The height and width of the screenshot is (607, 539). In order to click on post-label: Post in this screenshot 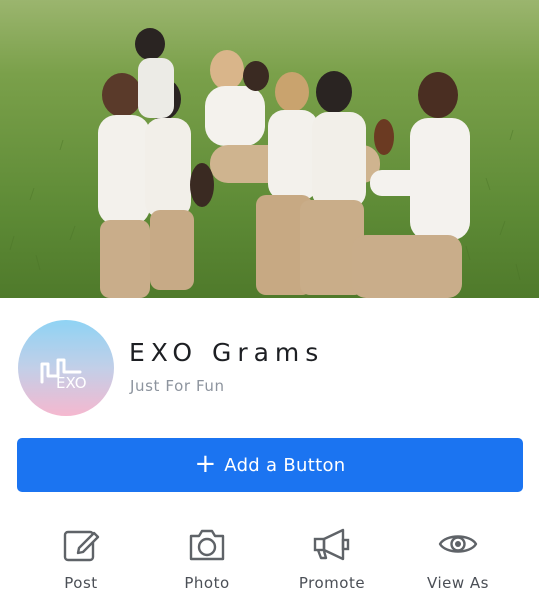, I will do `click(81, 583)`.